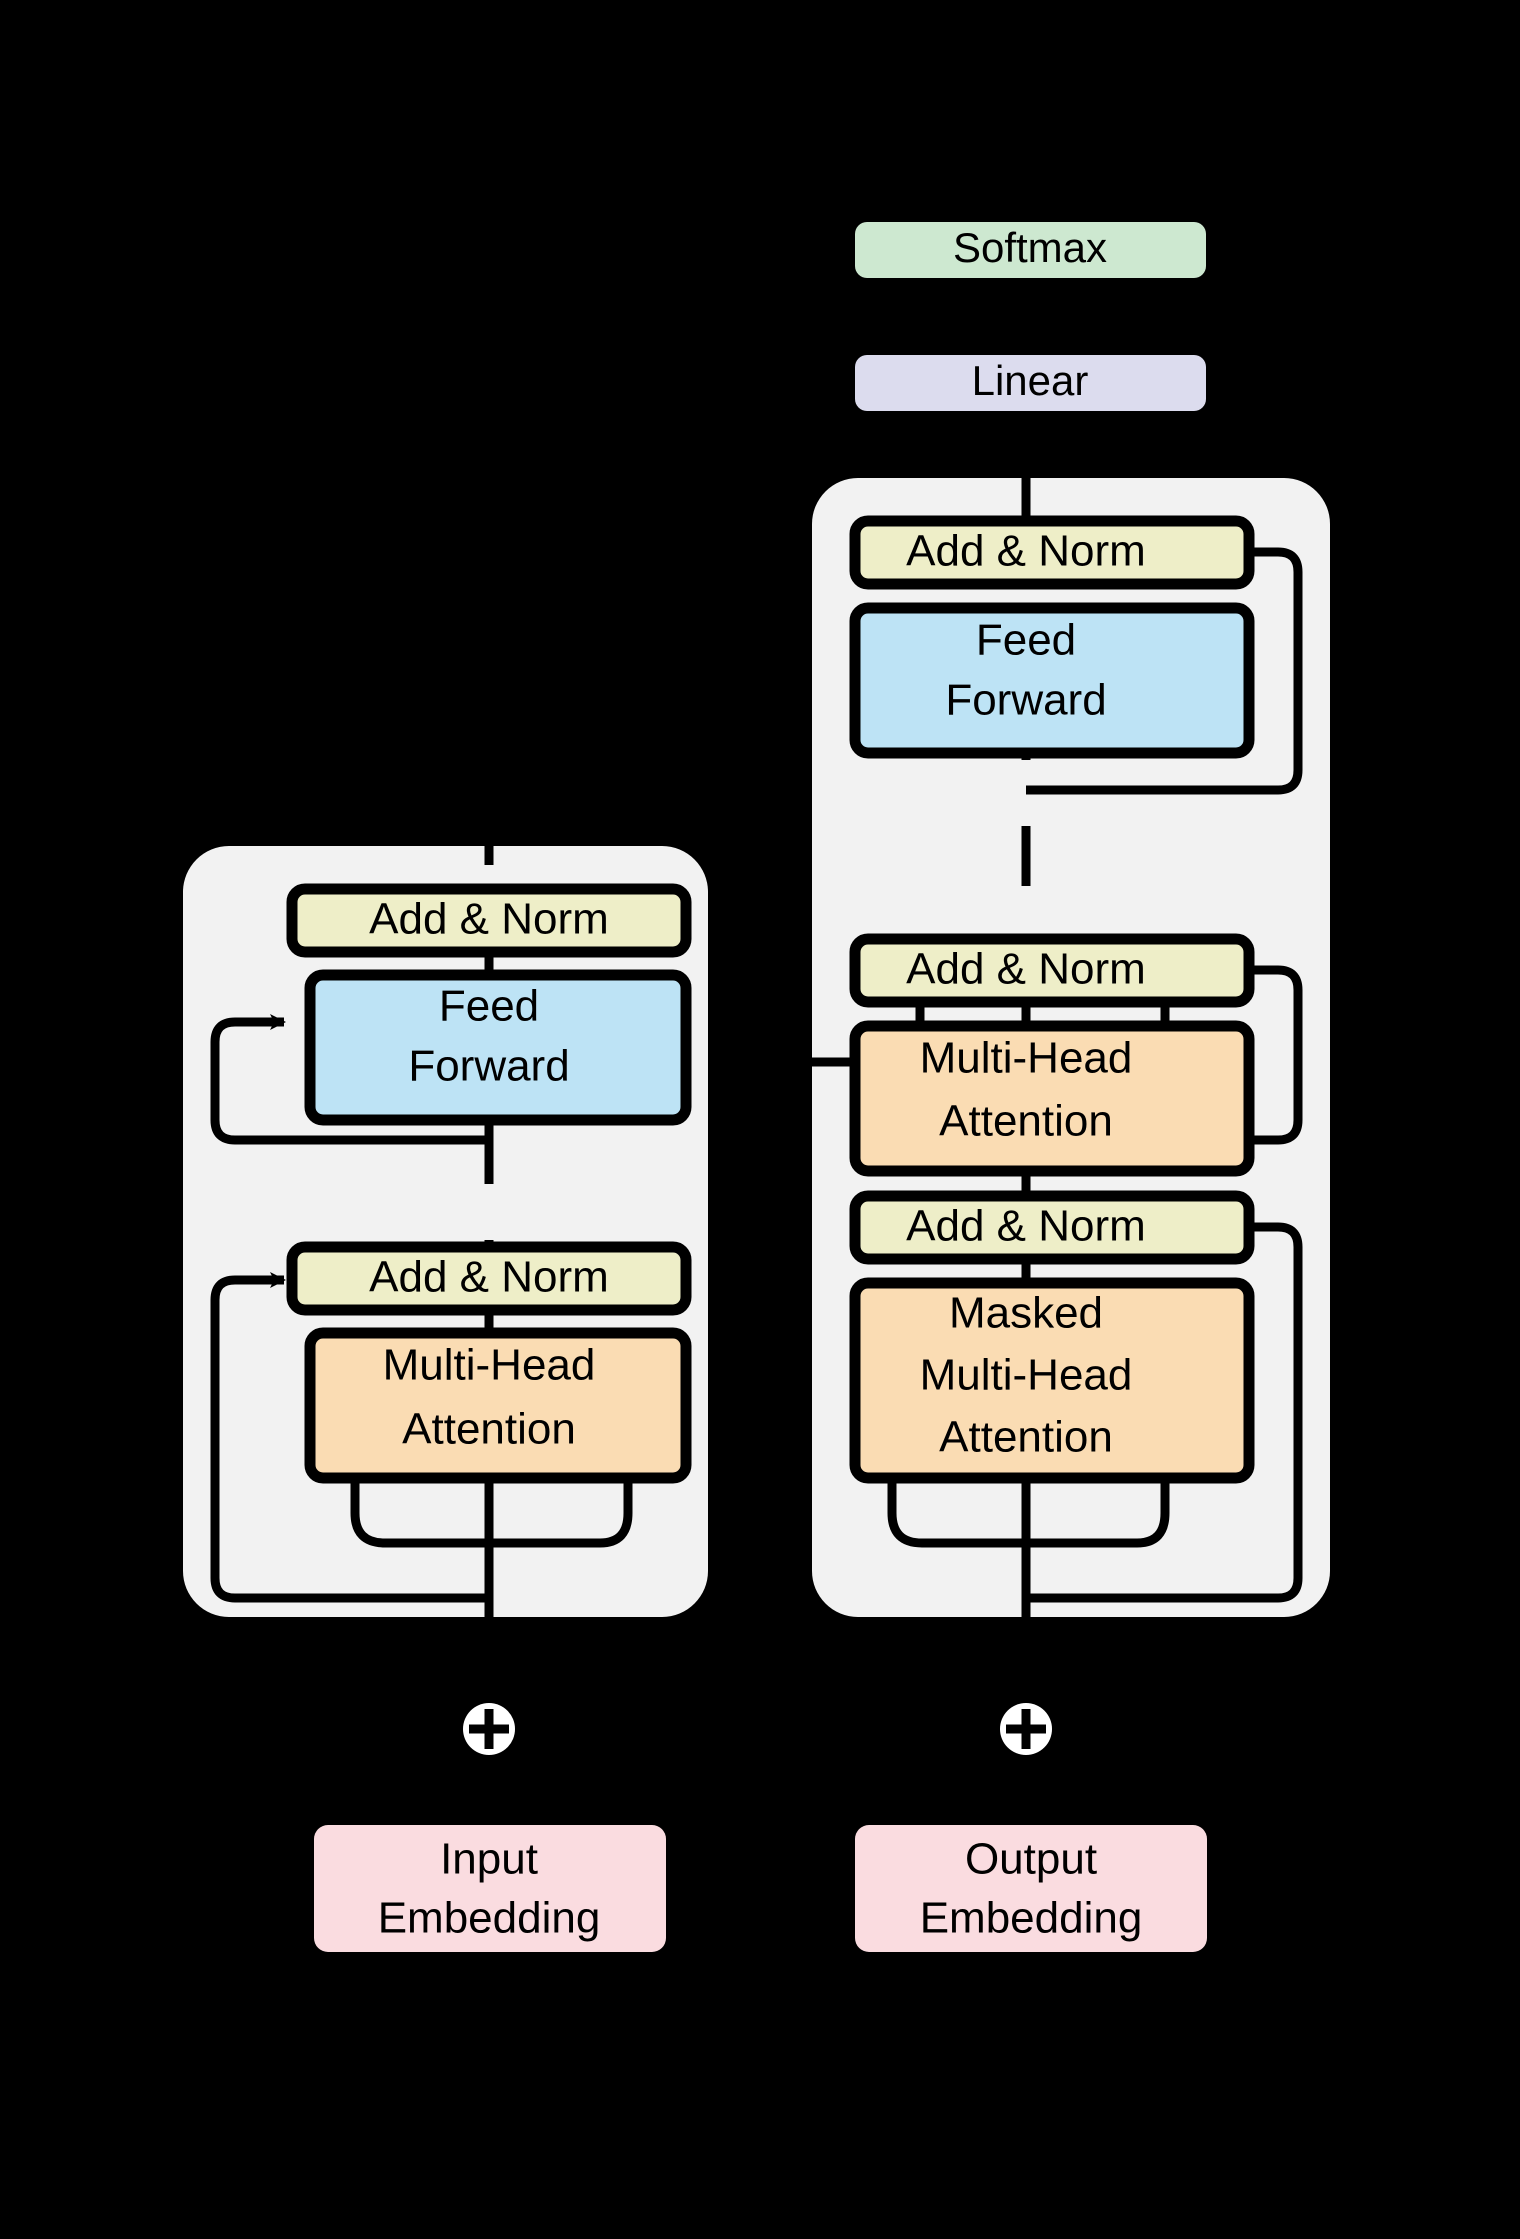 This screenshot has height=2239, width=1520. What do you see at coordinates (1031, 1859) in the screenshot?
I see `output-embedding-label-line1: Output` at bounding box center [1031, 1859].